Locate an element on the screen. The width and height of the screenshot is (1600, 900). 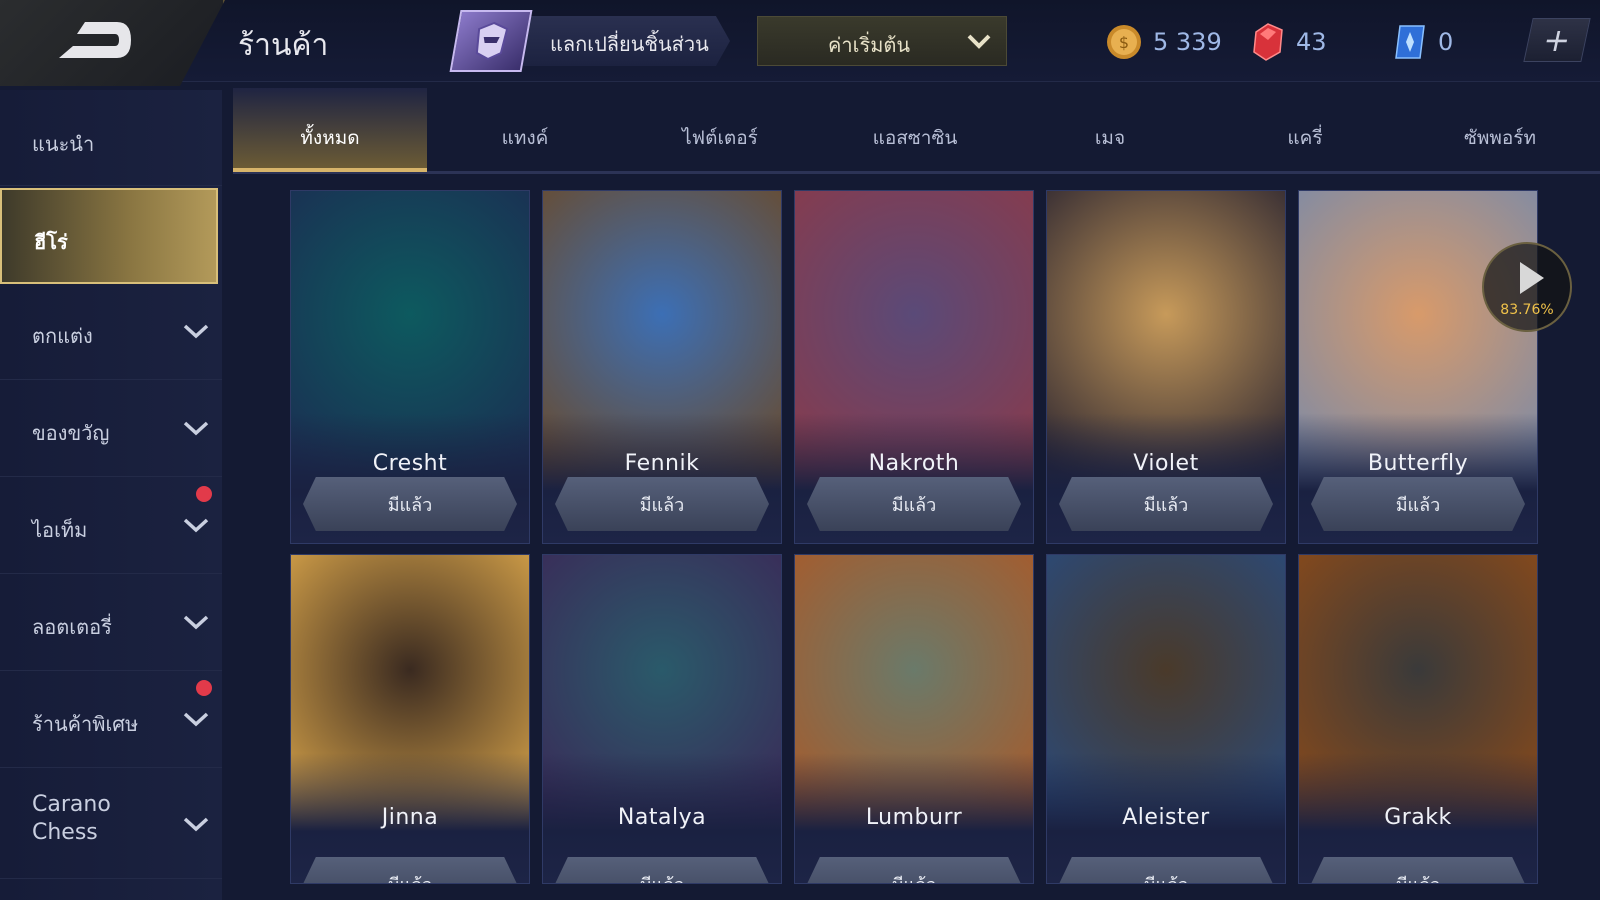
sidebar-item-lottery: ลอตเตอรี่ is located at coordinates (111, 623).